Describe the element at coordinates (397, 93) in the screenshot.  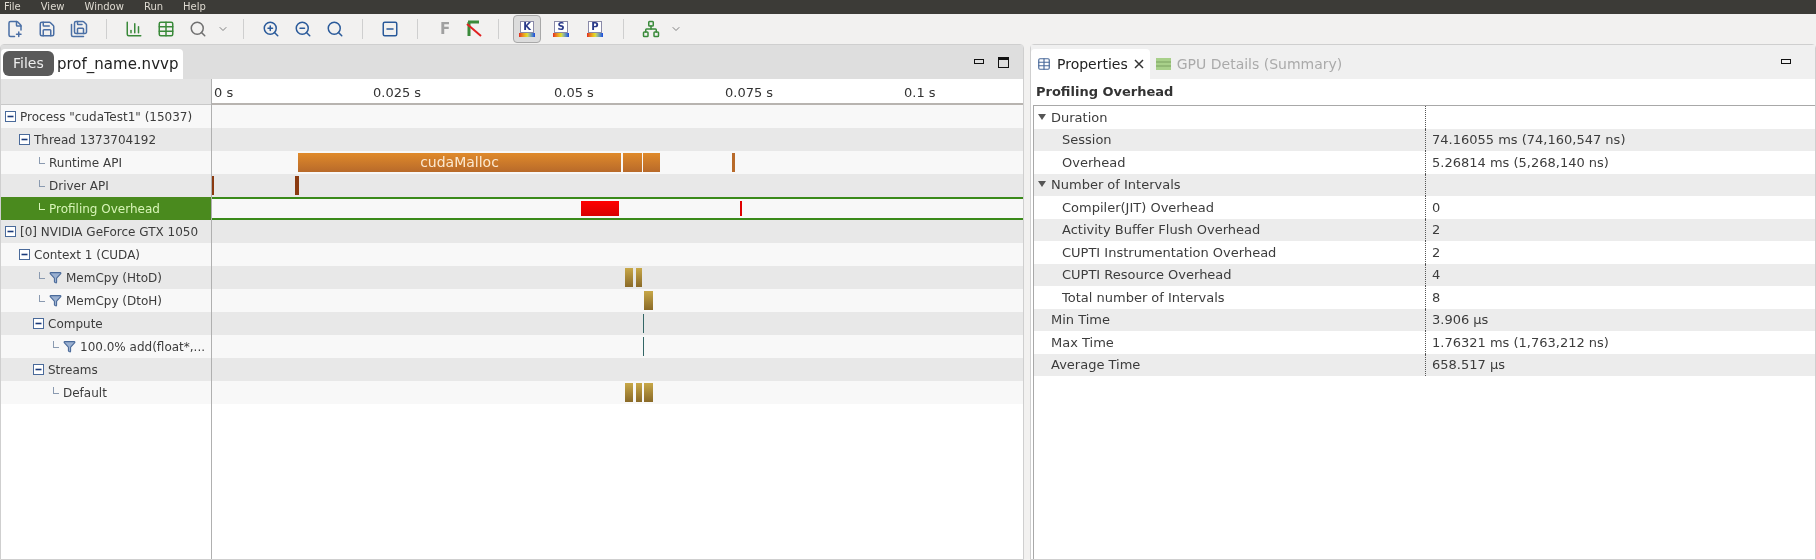
I see `tick-label: 0.025 s` at that location.